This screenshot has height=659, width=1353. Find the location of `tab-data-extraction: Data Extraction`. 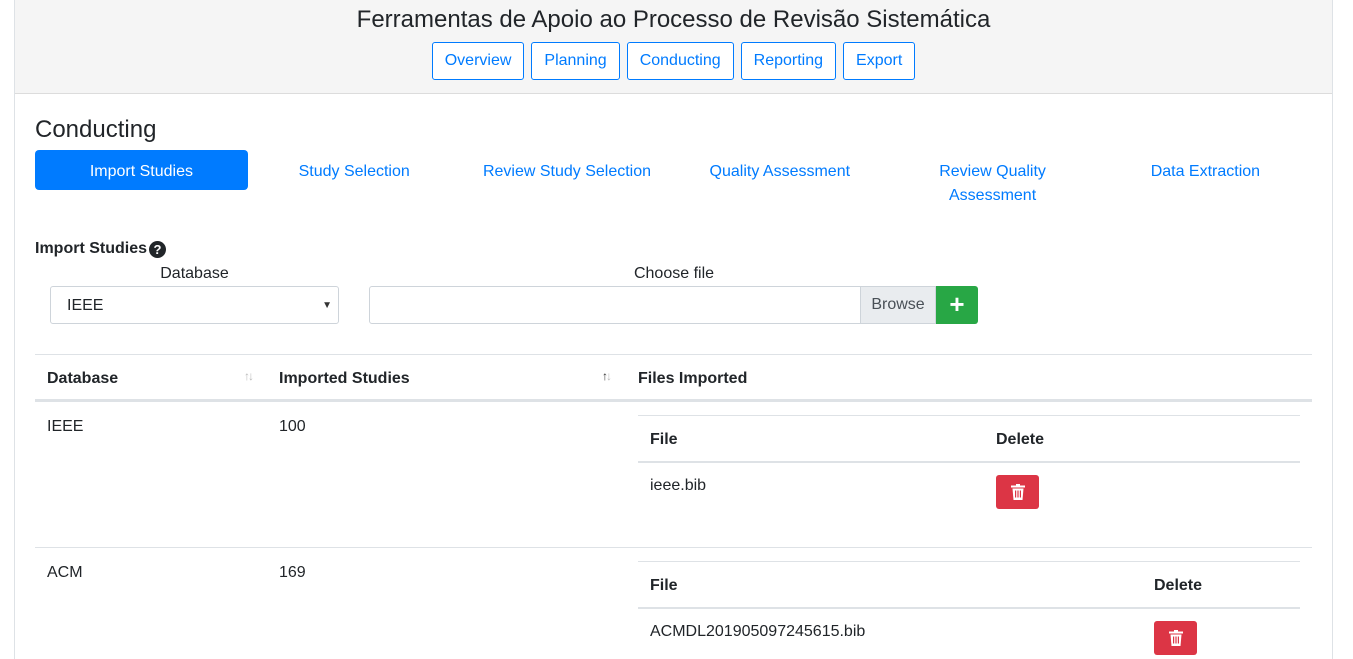

tab-data-extraction: Data Extraction is located at coordinates (1205, 170).